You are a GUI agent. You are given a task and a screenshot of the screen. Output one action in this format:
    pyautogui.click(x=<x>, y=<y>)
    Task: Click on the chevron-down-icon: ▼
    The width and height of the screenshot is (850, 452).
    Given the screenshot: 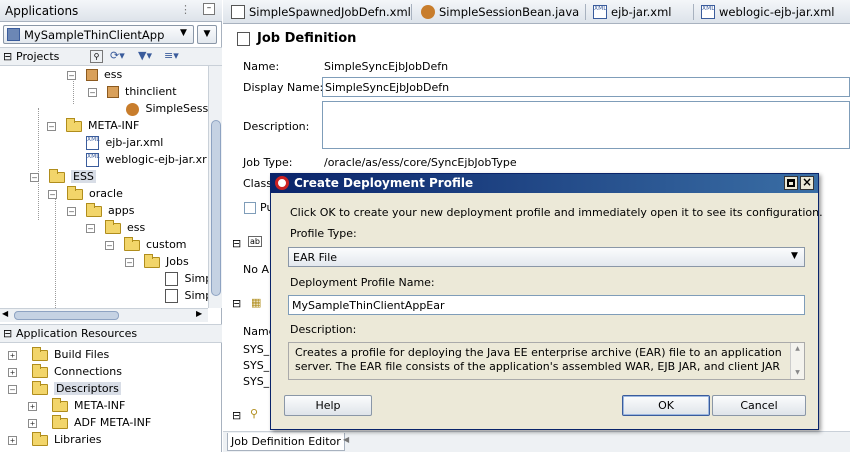 What is the action you would take?
    pyautogui.click(x=794, y=256)
    